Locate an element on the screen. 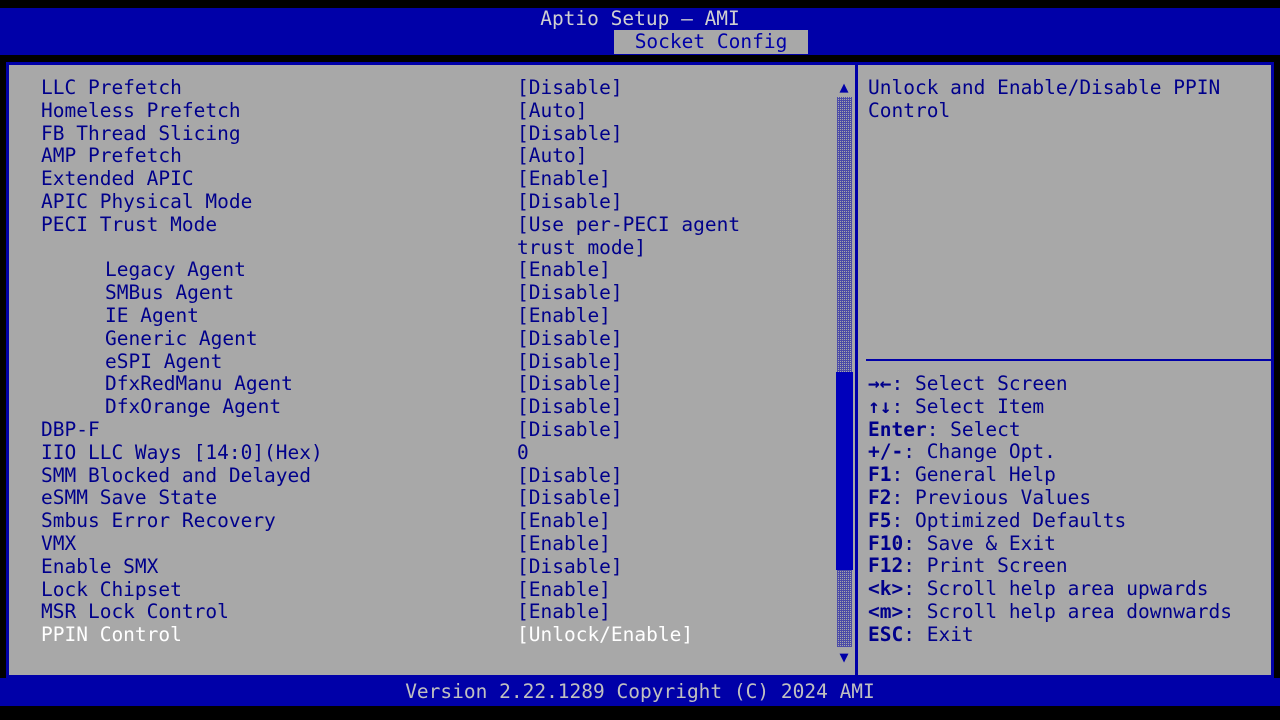  setting-label: PECI Trust Mode is located at coordinates (129, 224).